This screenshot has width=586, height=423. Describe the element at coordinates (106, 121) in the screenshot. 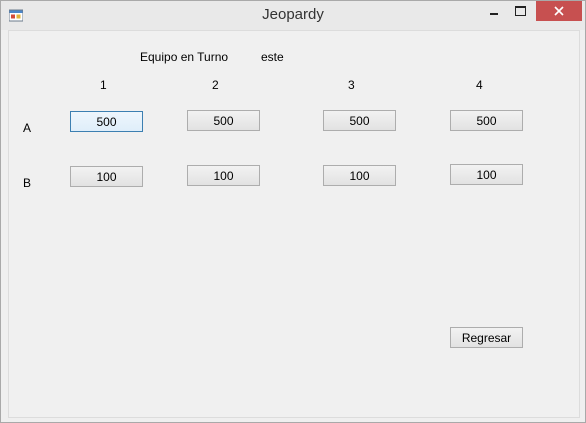

I see `cell-a1-button: 500` at that location.